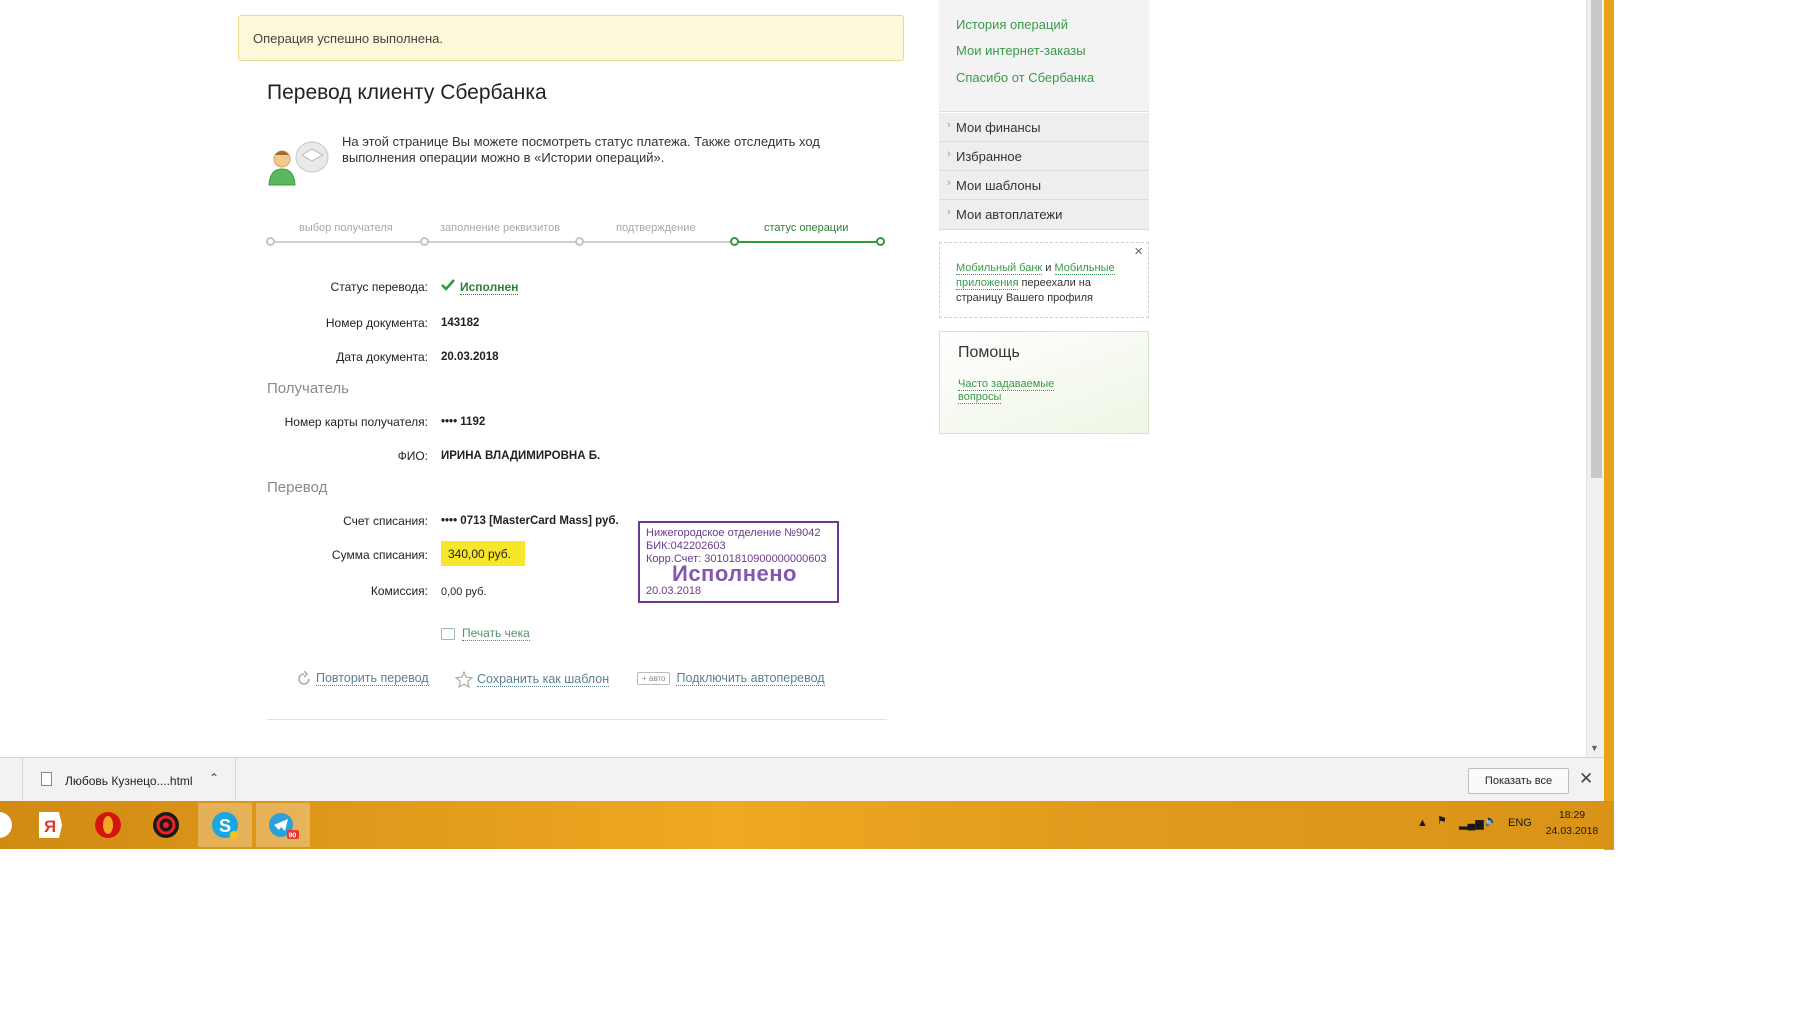  Describe the element at coordinates (293, 836) in the screenshot. I see `telegram-badge: 90` at that location.